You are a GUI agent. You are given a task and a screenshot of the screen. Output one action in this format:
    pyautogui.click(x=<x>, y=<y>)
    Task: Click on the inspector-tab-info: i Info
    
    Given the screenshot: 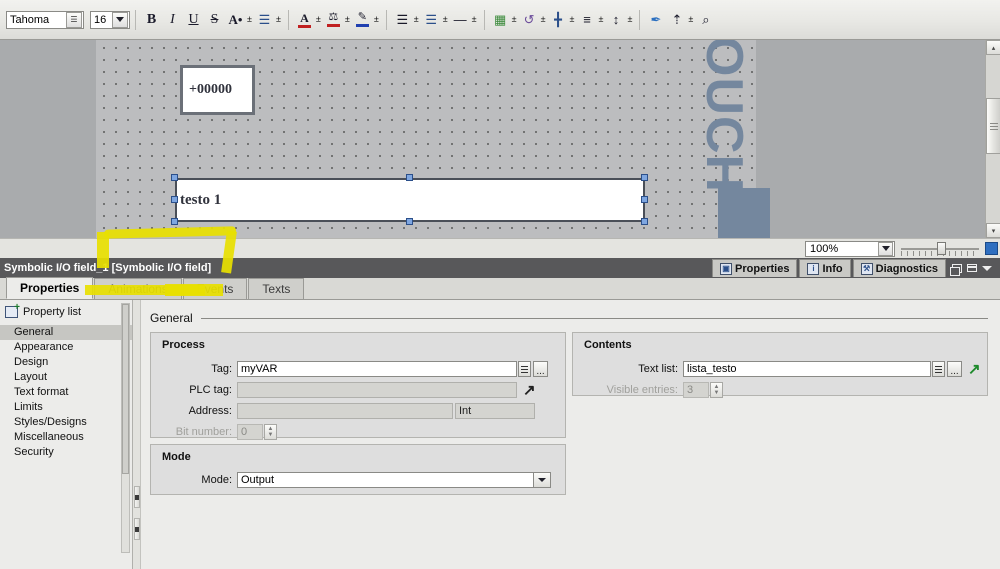 What is the action you would take?
    pyautogui.click(x=825, y=268)
    